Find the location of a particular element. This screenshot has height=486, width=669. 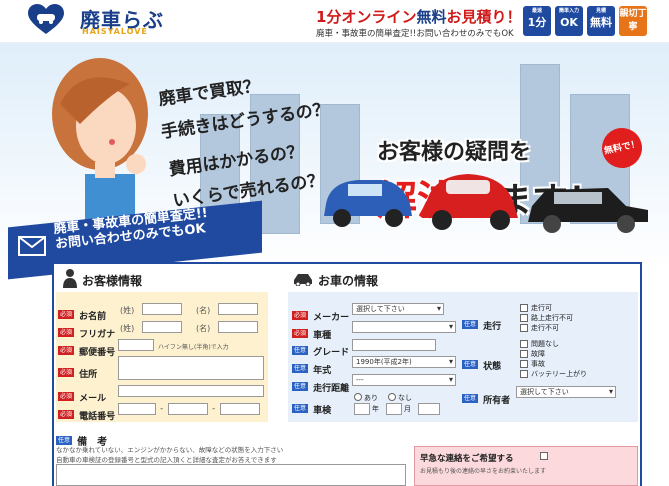

mileage-label: 走行距離 is located at coordinates (331, 389).